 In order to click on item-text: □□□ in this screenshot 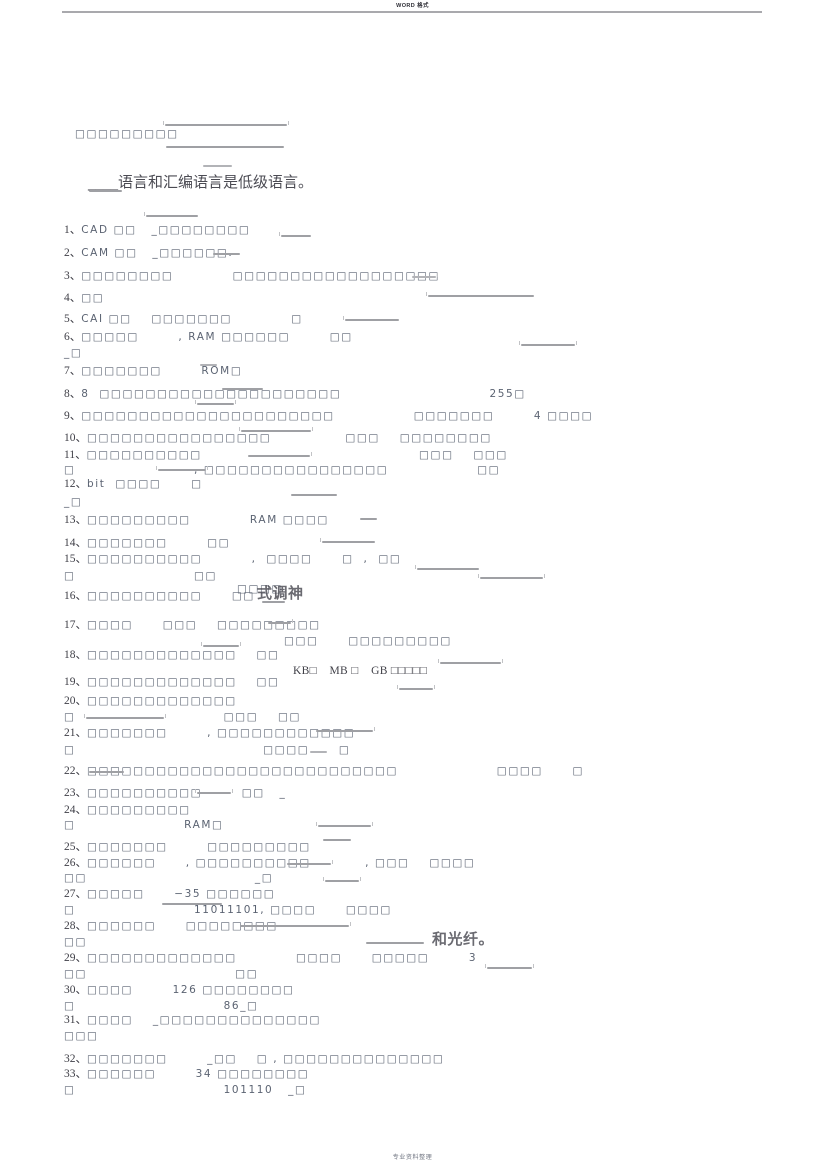, I will do `click(81, 1036)`.